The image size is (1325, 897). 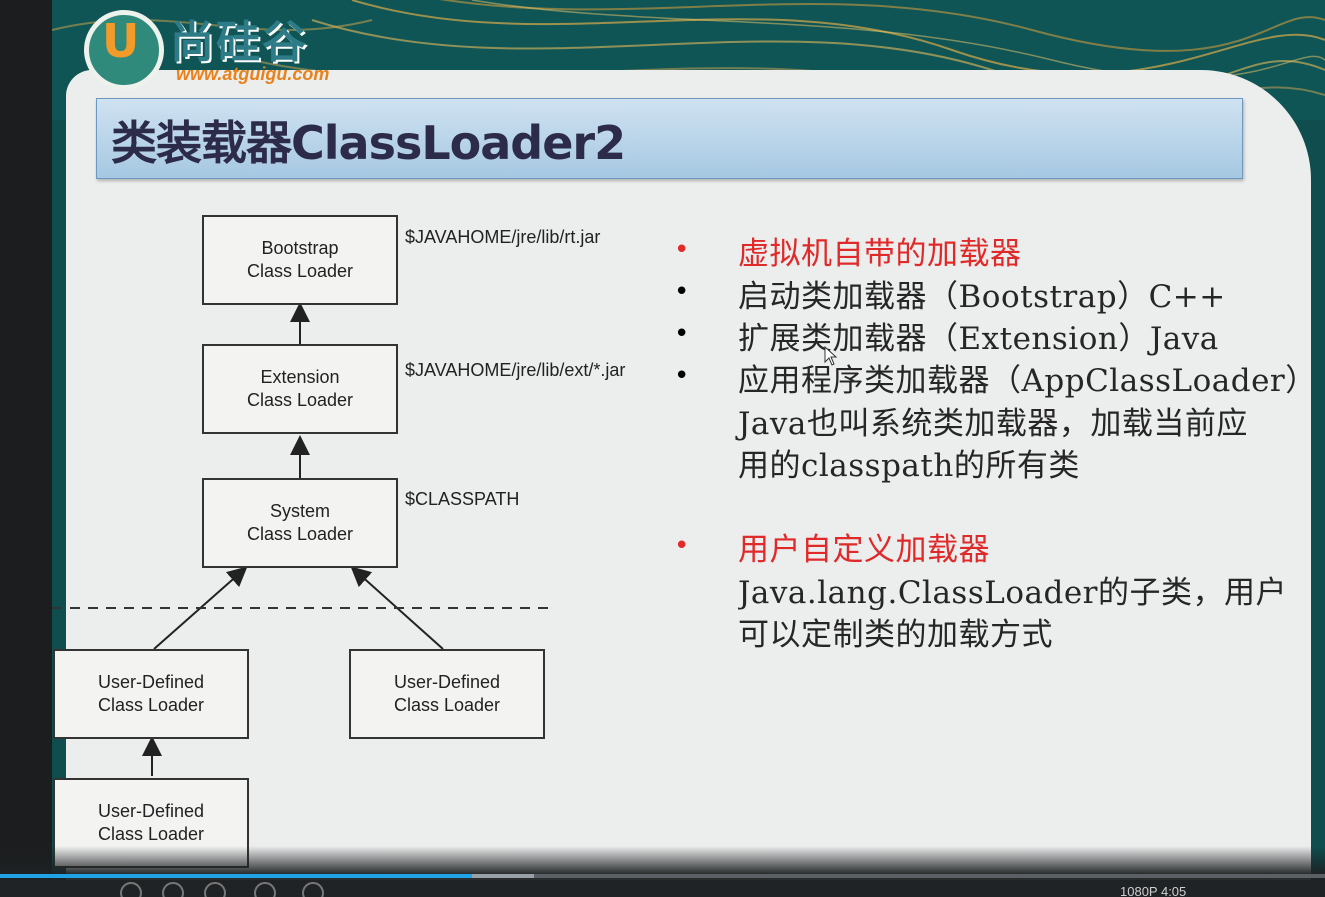 I want to click on box-line: Extension, so click(x=300, y=377).